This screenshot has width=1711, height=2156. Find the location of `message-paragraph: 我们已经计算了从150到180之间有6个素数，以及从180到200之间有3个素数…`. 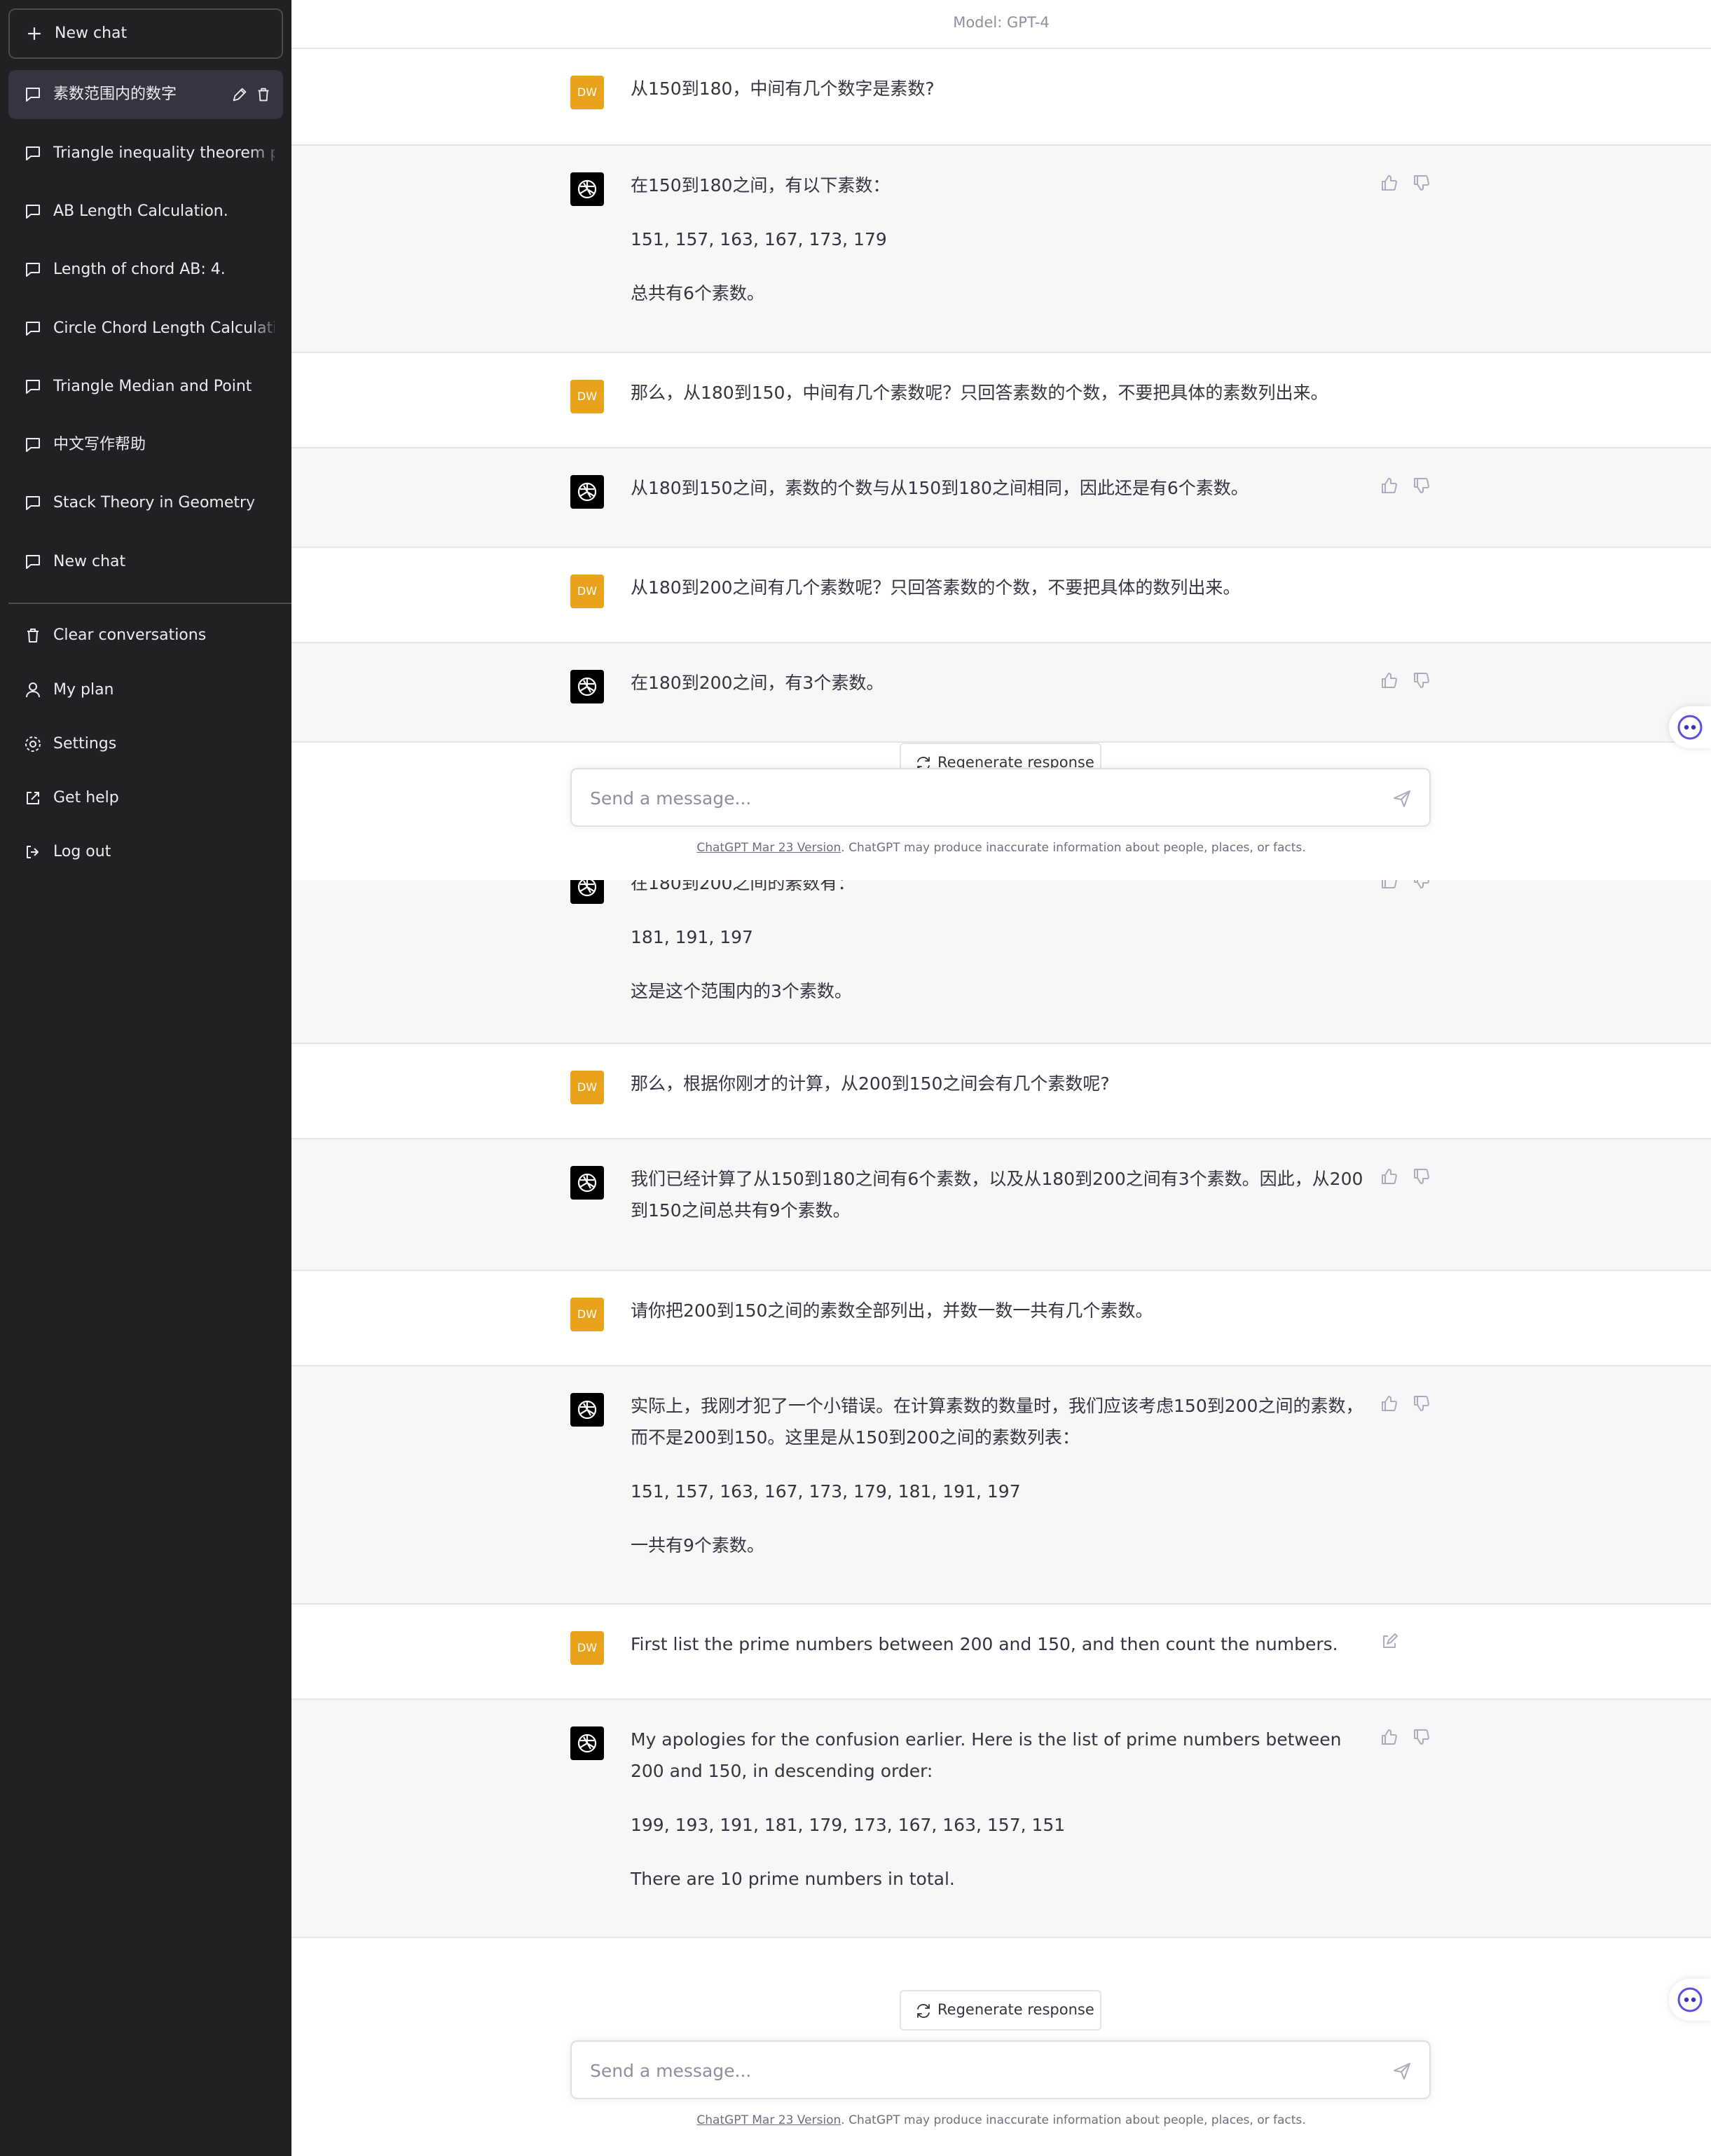

message-paragraph: 我们已经计算了从150到180之间有6个素数，以及从180到200之间有3个素数… is located at coordinates (997, 1195).